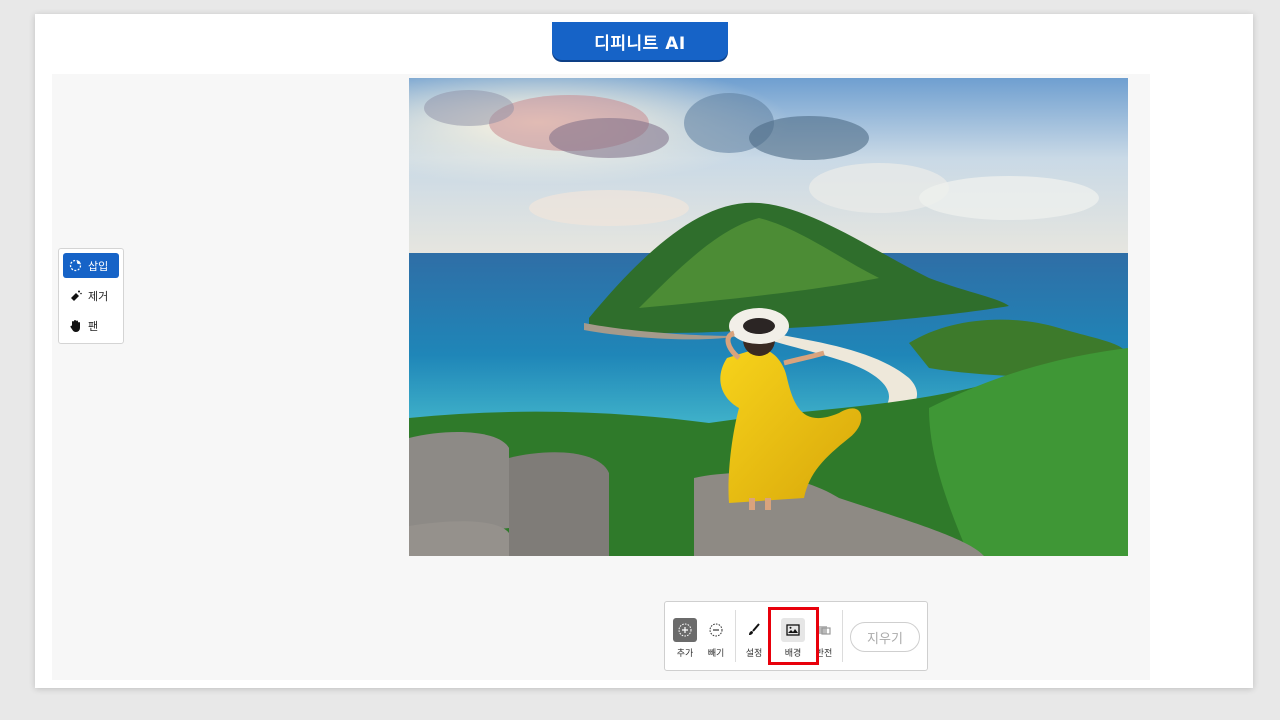  I want to click on hand-icon, so click(75, 326).